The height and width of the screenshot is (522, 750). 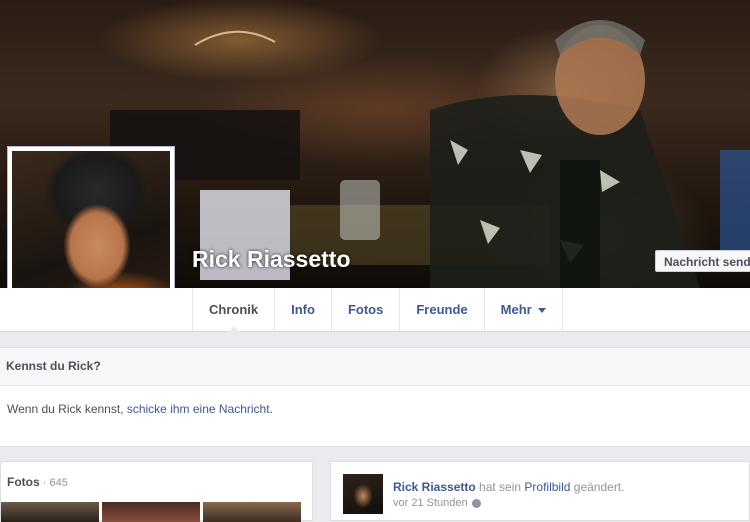 What do you see at coordinates (271, 409) in the screenshot?
I see `know-person-text-end: .` at bounding box center [271, 409].